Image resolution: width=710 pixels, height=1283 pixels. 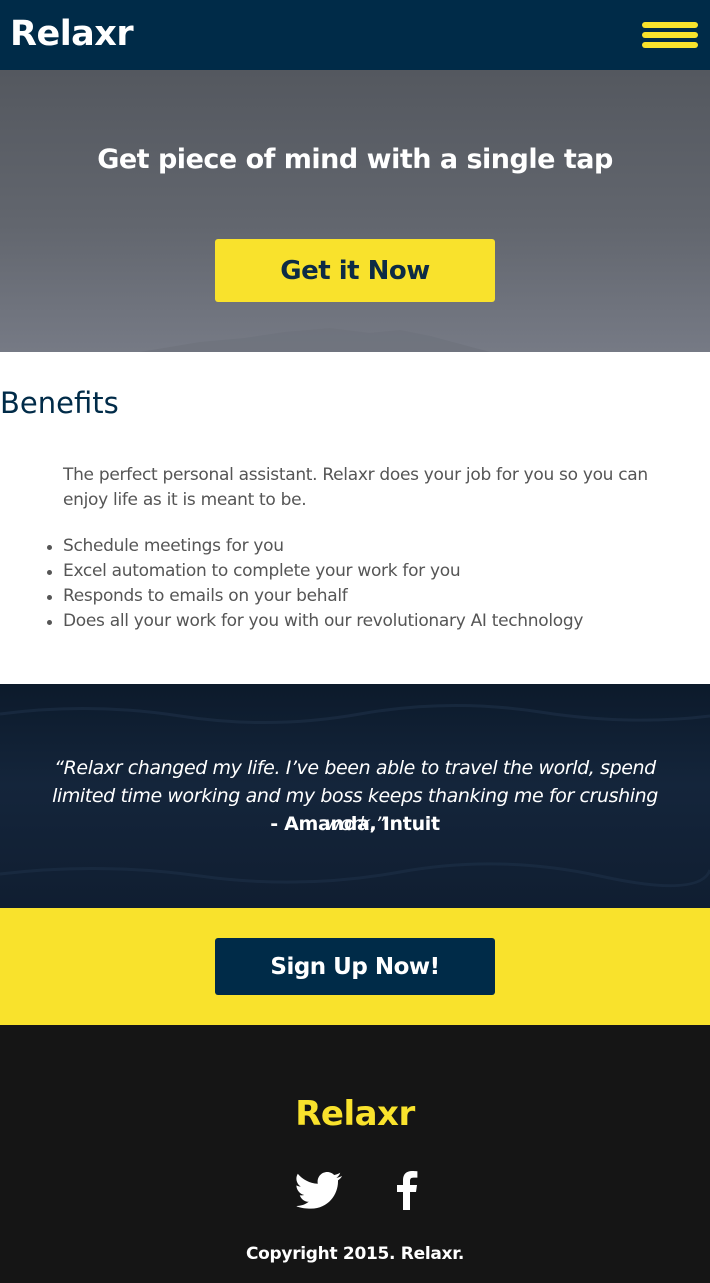 I want to click on sign-up-button: Sign Up Now!, so click(x=355, y=966).